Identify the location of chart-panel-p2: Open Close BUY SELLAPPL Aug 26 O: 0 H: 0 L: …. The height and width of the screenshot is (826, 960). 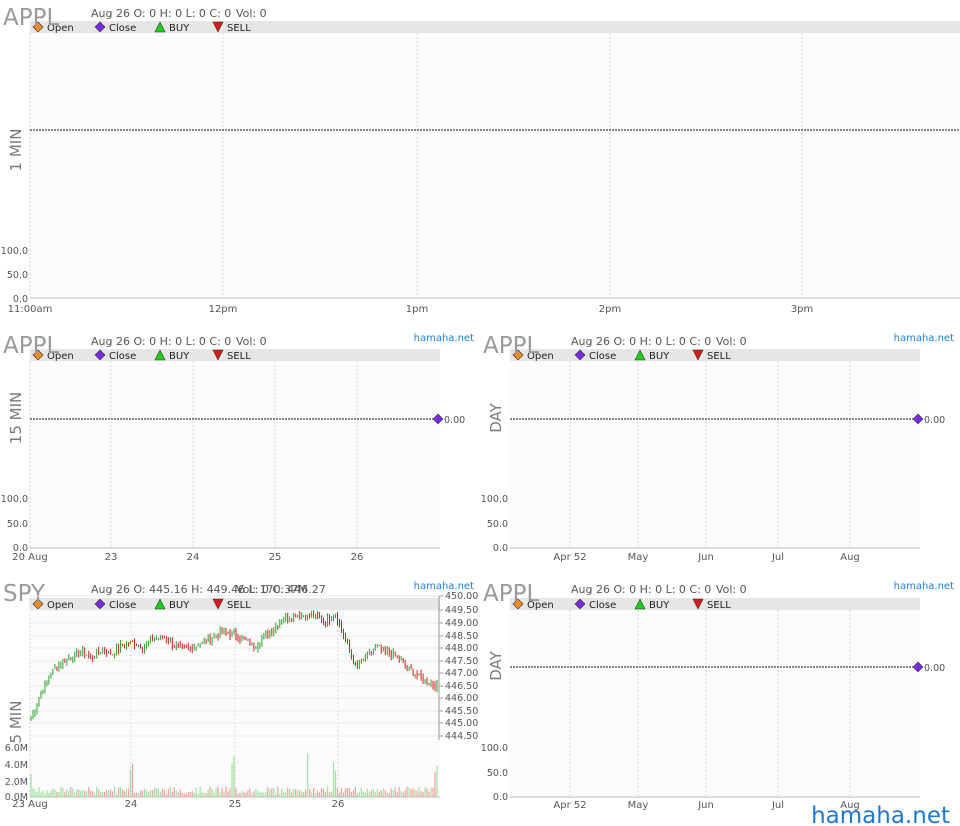
(237, 448).